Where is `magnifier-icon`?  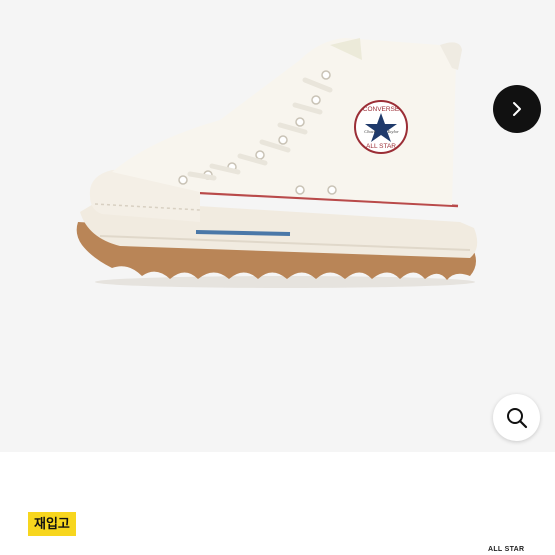
magnifier-icon is located at coordinates (516, 417).